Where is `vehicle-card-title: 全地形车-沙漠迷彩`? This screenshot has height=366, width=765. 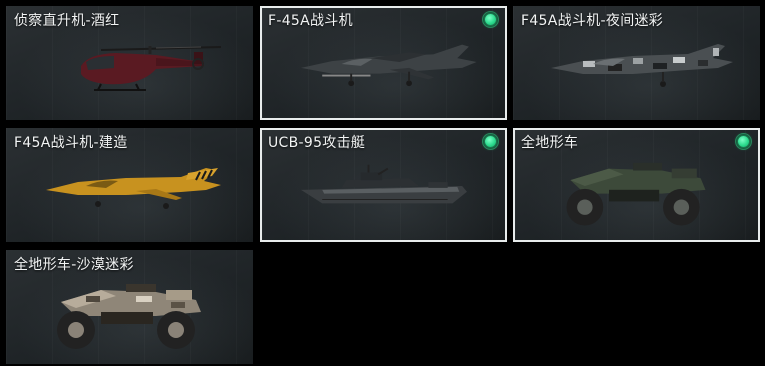
vehicle-card-title: 全地形车-沙漠迷彩 is located at coordinates (74, 265).